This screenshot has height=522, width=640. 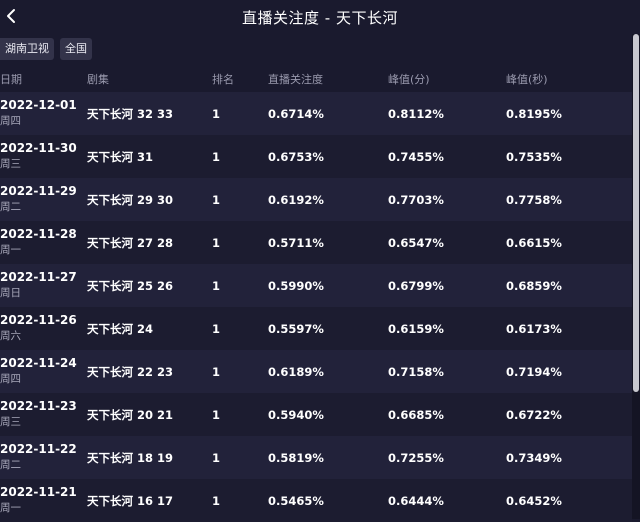 I want to click on attention-cell: 0.6714%, so click(x=296, y=113).